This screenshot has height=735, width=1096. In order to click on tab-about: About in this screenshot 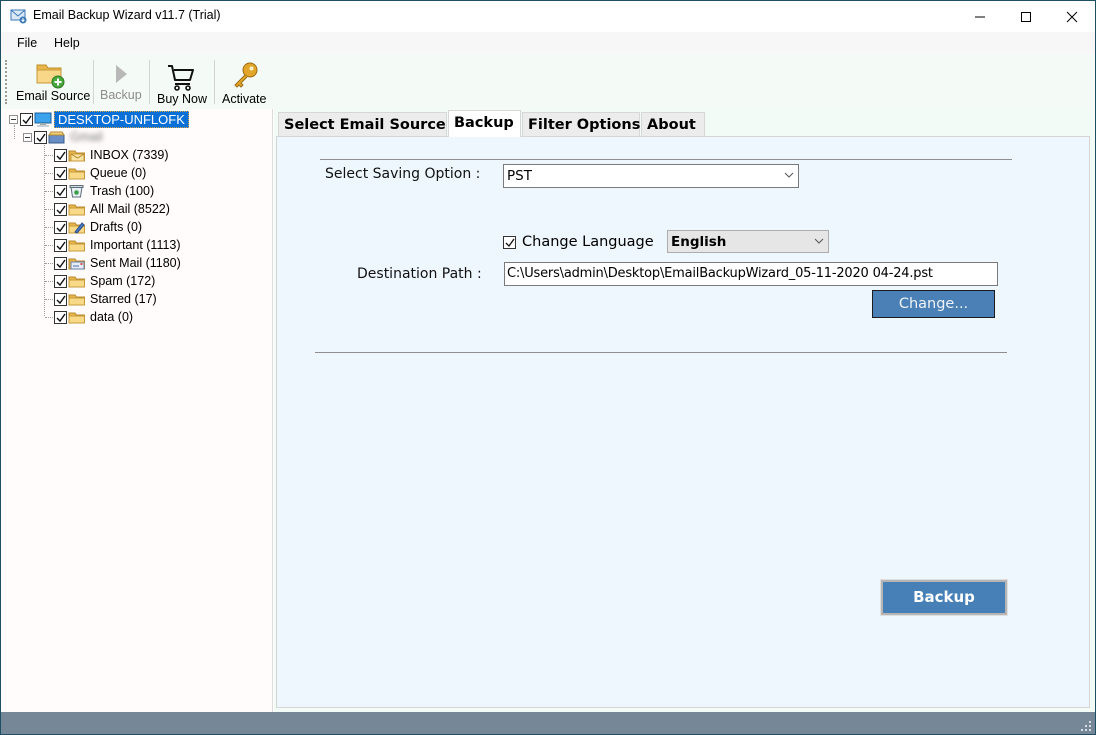, I will do `click(673, 124)`.